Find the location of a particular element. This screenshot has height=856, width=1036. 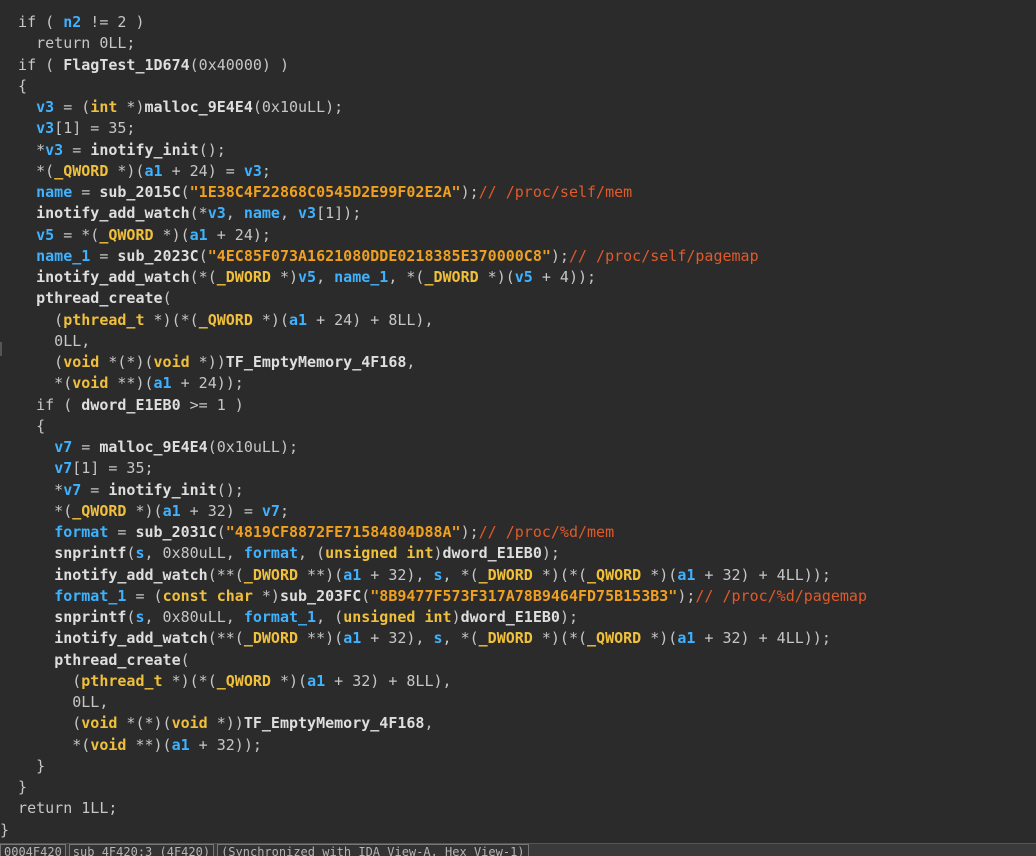

code-line: v5 = *(_QWORD *)(a1 + 24); is located at coordinates (518, 235).